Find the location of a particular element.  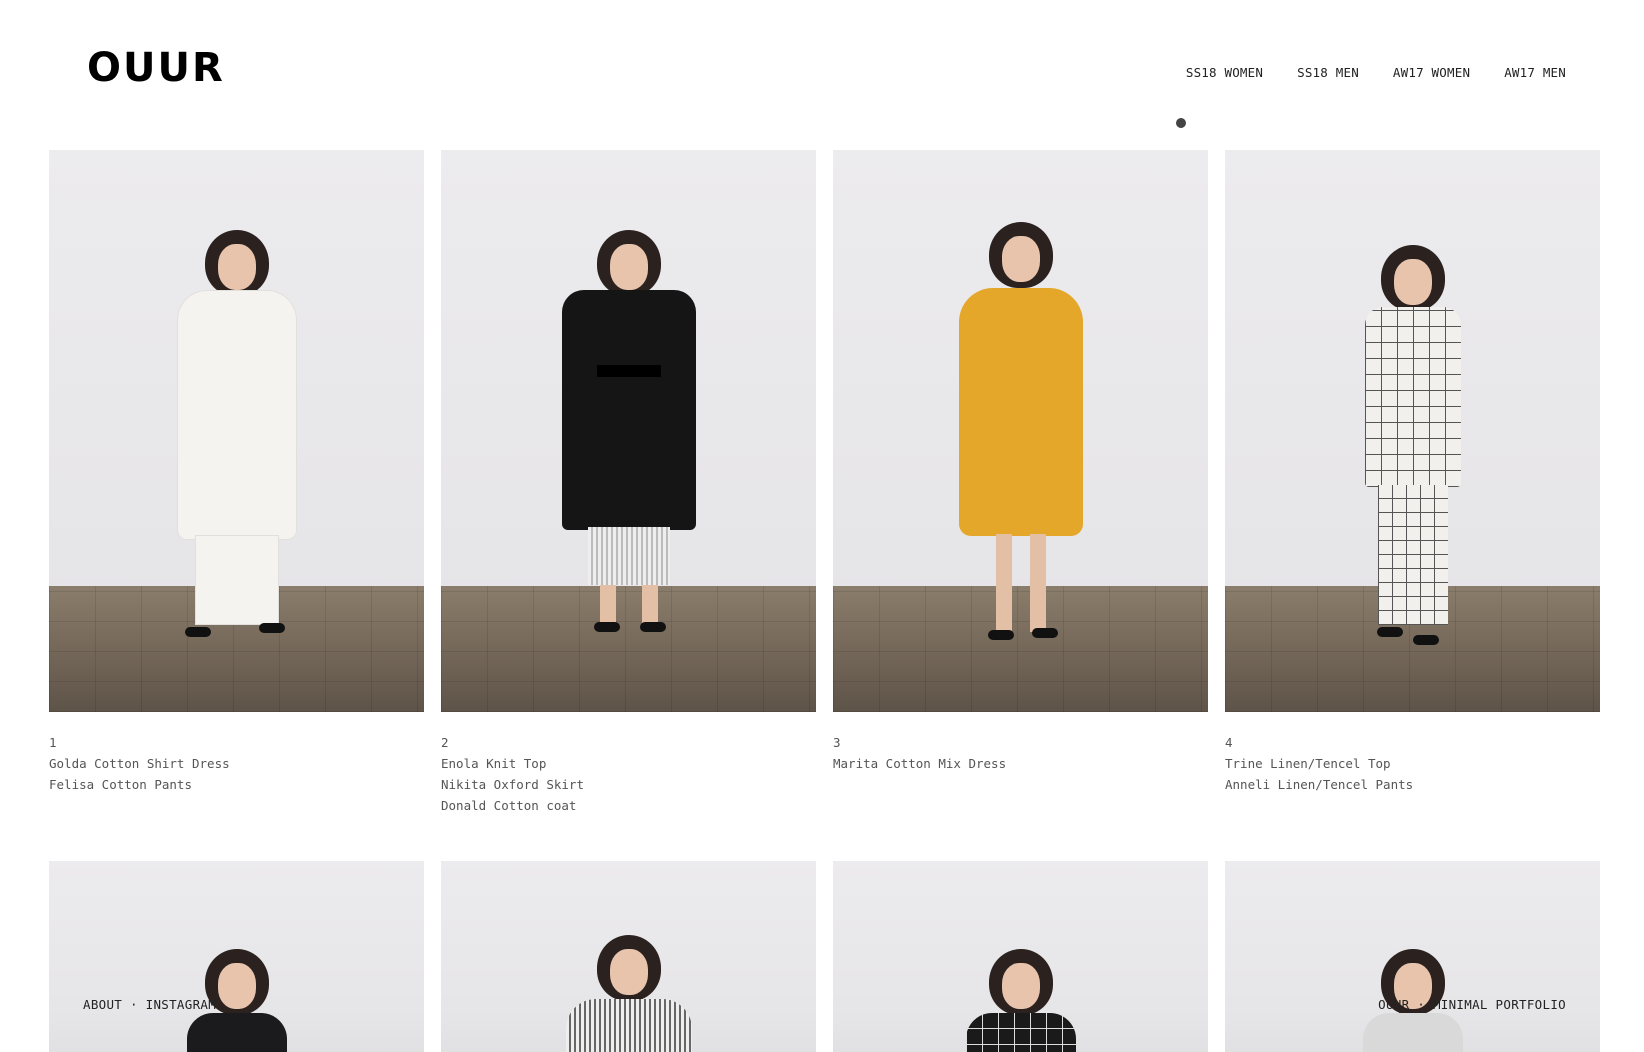

product-item: Anneli Linen/Tencel Pants is located at coordinates (1412, 784).